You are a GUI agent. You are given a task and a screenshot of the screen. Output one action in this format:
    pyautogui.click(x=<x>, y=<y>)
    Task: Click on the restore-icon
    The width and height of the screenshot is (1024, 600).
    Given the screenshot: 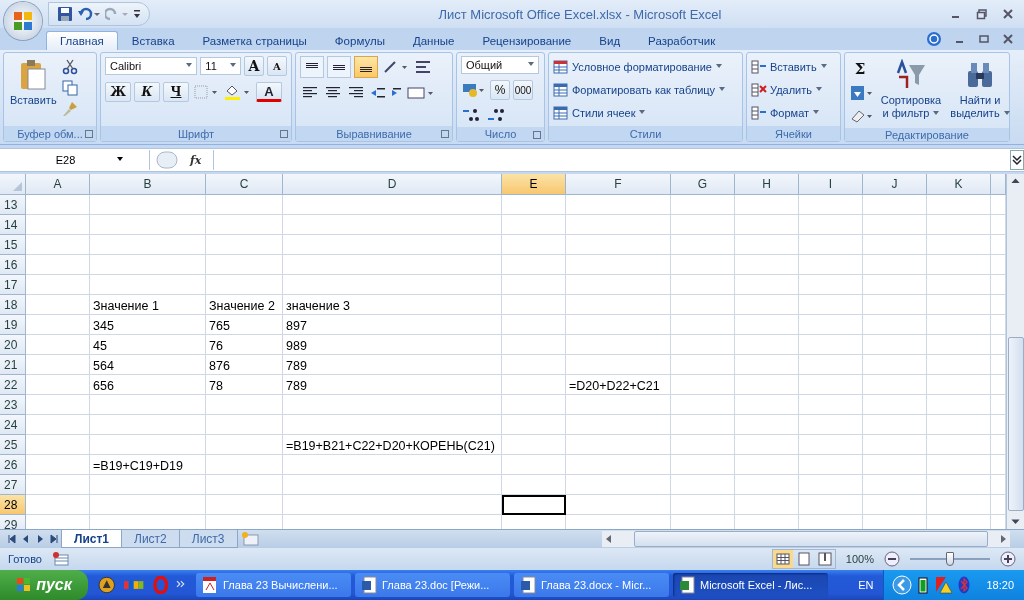 What is the action you would take?
    pyautogui.click(x=982, y=14)
    